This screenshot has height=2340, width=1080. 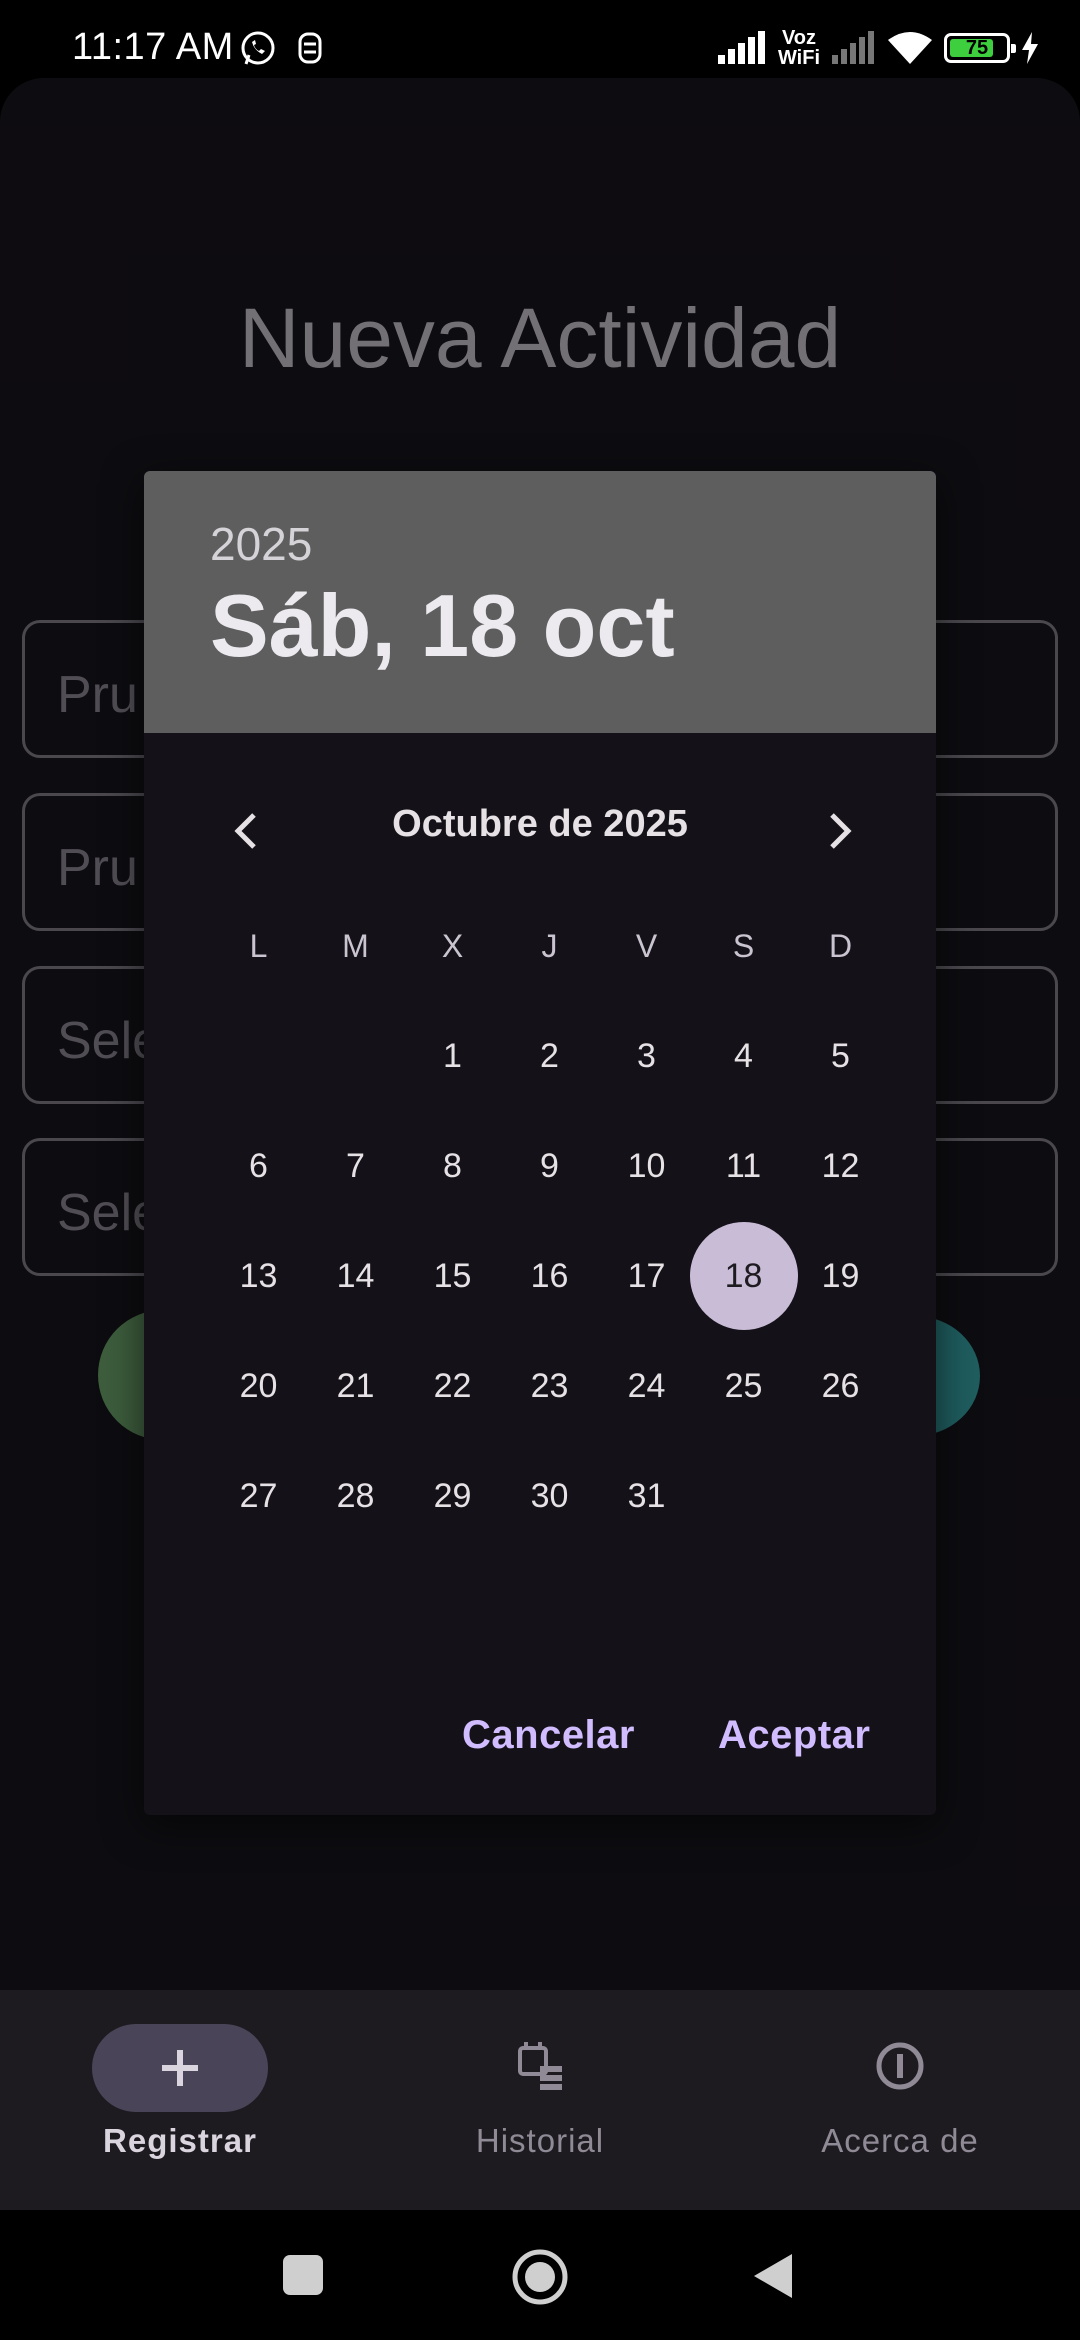 I want to click on calendar-day: 21, so click(x=355, y=1386).